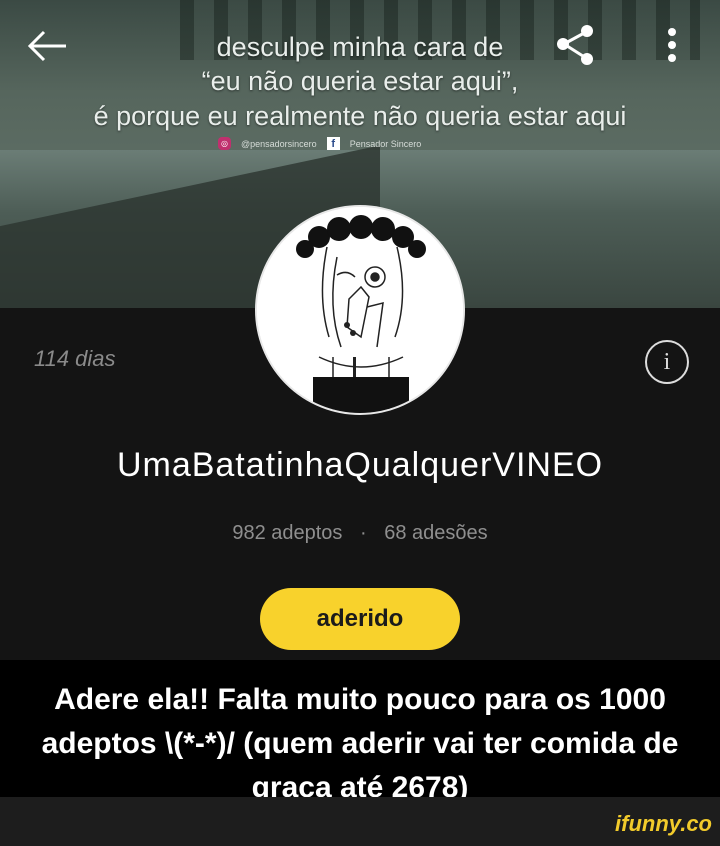  I want to click on days-count: 114 dias, so click(75, 358).